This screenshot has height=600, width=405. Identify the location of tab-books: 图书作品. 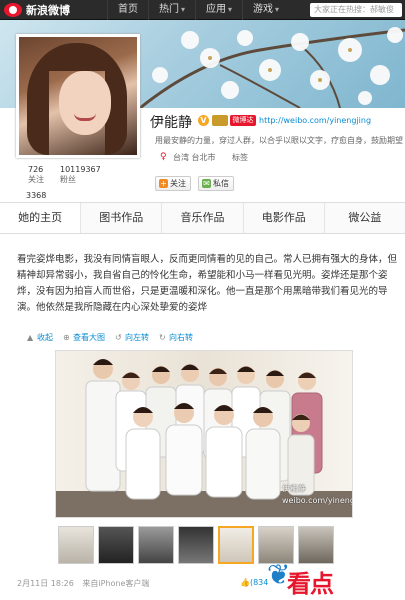
(122, 218).